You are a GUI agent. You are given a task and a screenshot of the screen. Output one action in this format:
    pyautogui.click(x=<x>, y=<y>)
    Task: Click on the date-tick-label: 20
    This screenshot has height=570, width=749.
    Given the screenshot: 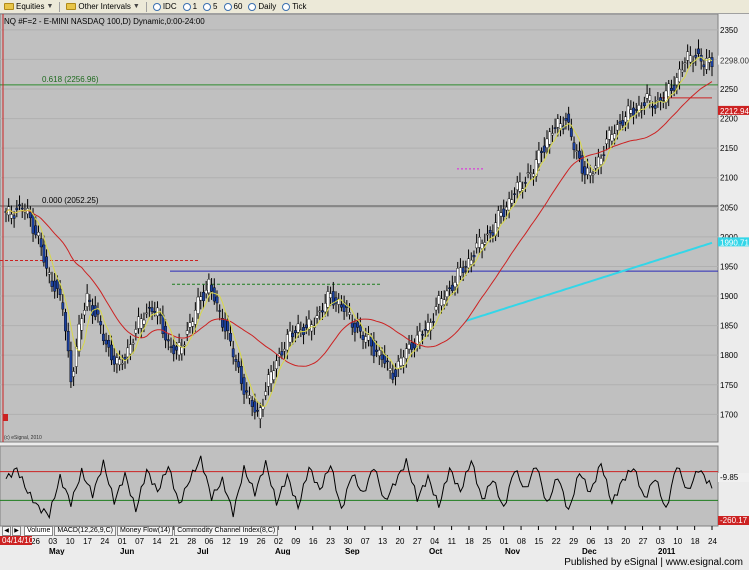 What is the action you would take?
    pyautogui.click(x=625, y=541)
    